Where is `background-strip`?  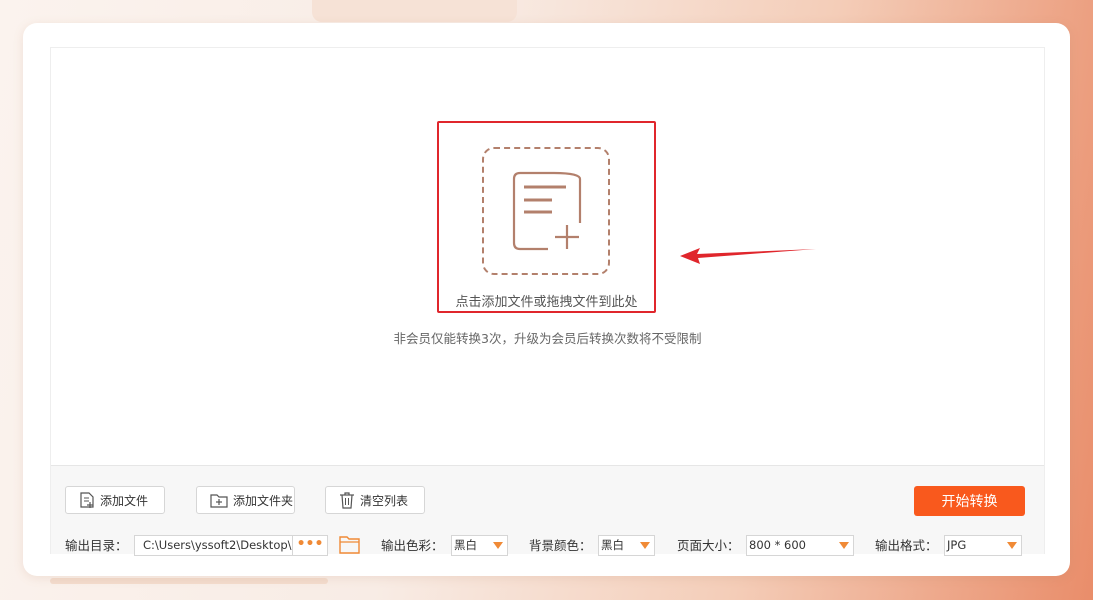
background-strip is located at coordinates (189, 581).